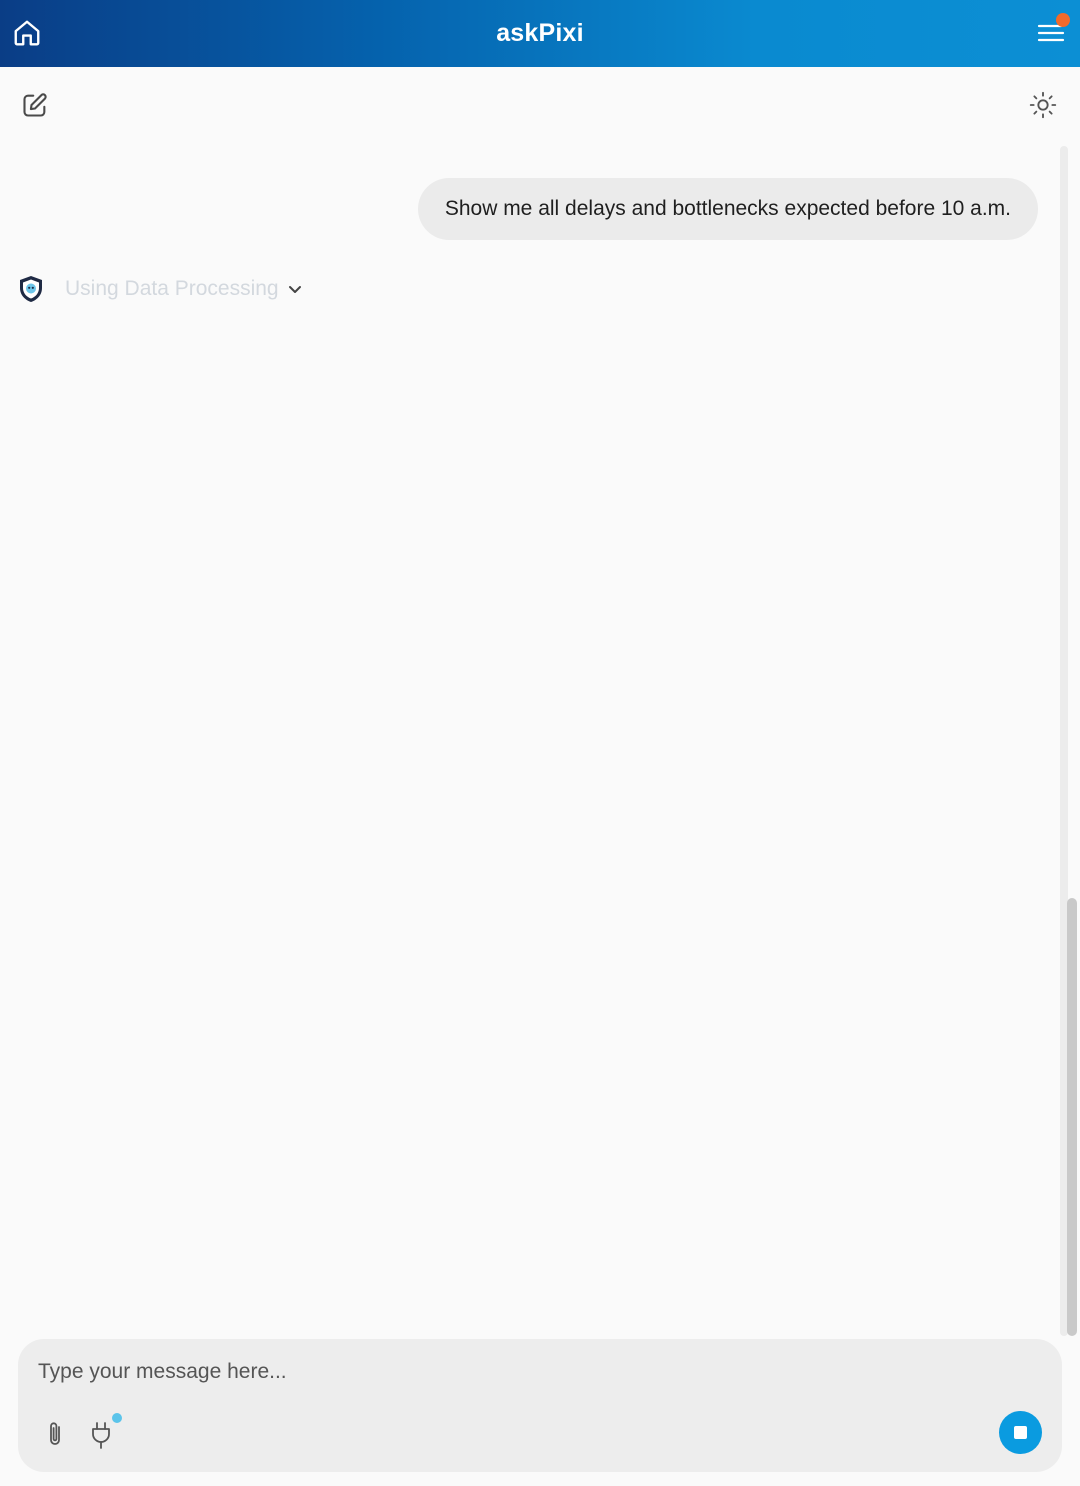 The height and width of the screenshot is (1486, 1080). What do you see at coordinates (540, 1405) in the screenshot?
I see `message-composer` at bounding box center [540, 1405].